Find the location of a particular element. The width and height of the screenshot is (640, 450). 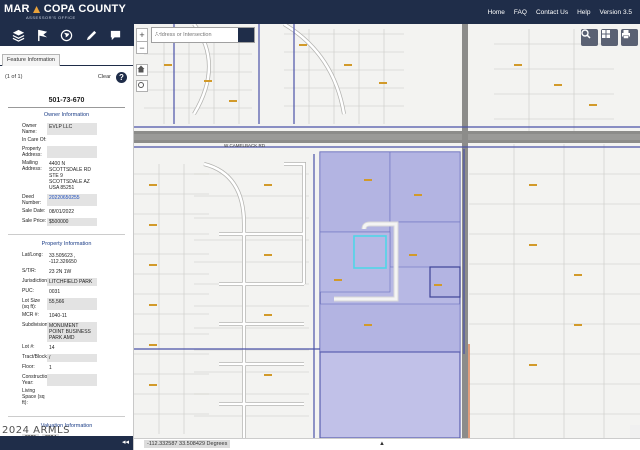

help-icon: ? is located at coordinates (121, 77).